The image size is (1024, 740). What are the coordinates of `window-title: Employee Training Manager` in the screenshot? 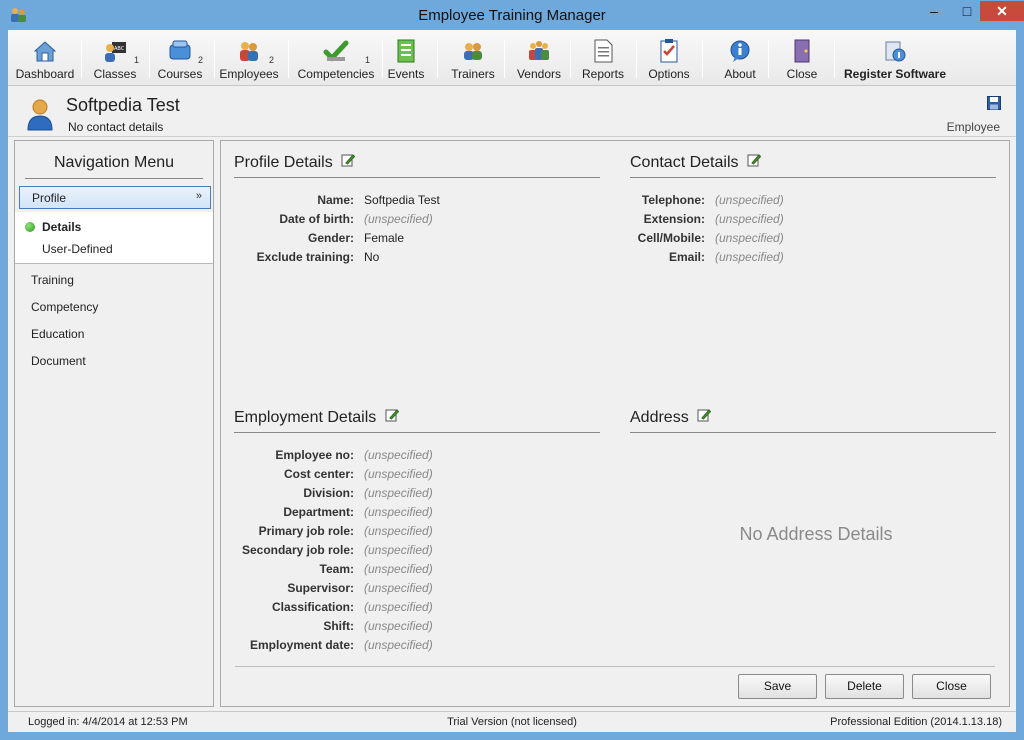 It's located at (512, 15).